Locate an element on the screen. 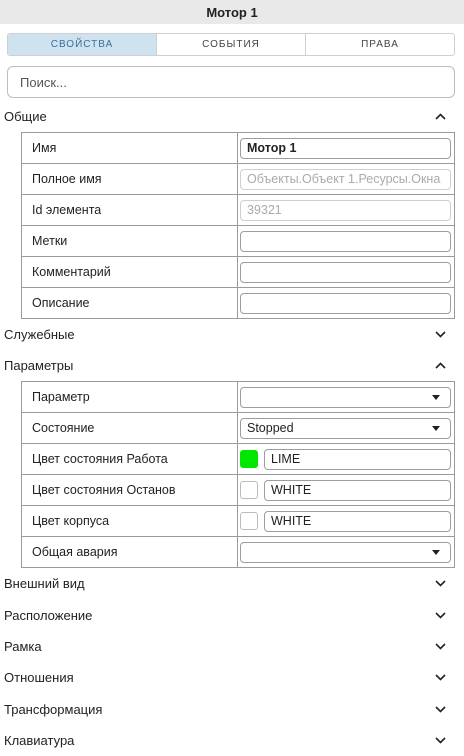 The image size is (464, 756). section-general-title: Общие is located at coordinates (25, 116).